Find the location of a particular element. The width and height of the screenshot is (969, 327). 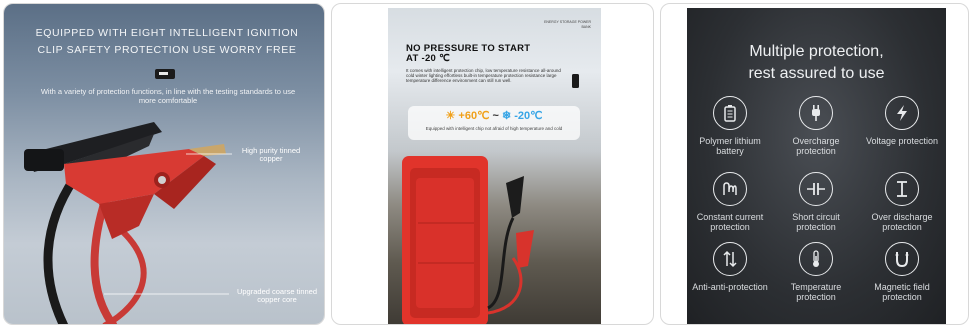

protection-item: Voltage protection is located at coordinates (902, 121).